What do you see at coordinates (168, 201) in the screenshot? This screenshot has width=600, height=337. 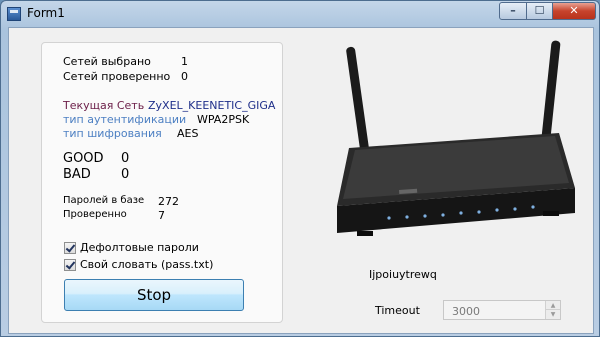 I see `passwords-in-base-value: 272` at bounding box center [168, 201].